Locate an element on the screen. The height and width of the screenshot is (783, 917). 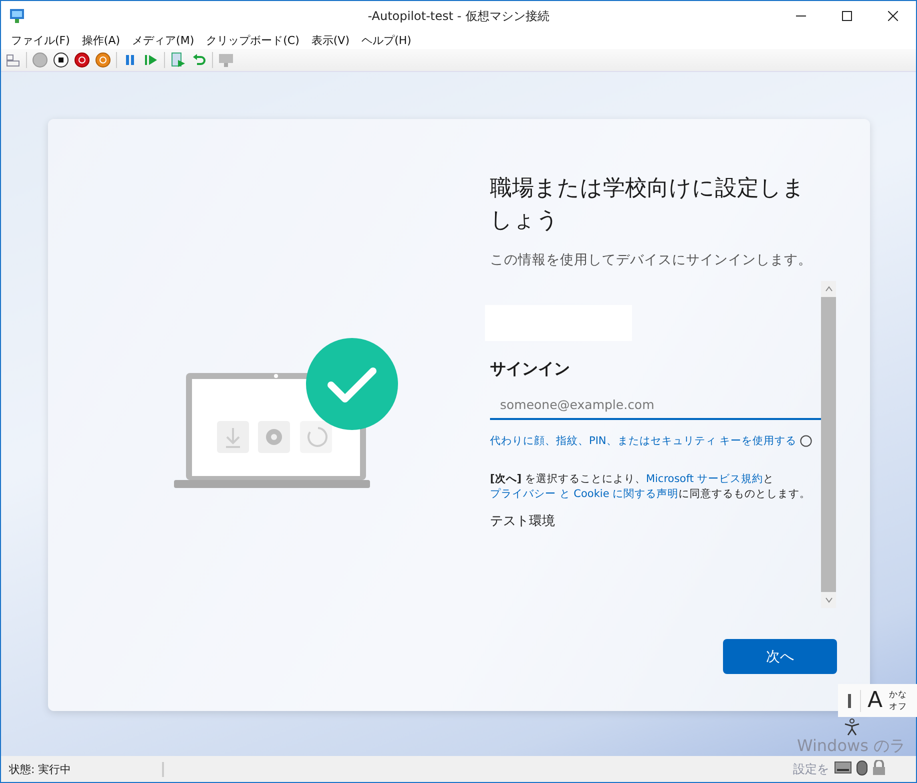
menu-item: ヘルプ(H) is located at coordinates (386, 40).